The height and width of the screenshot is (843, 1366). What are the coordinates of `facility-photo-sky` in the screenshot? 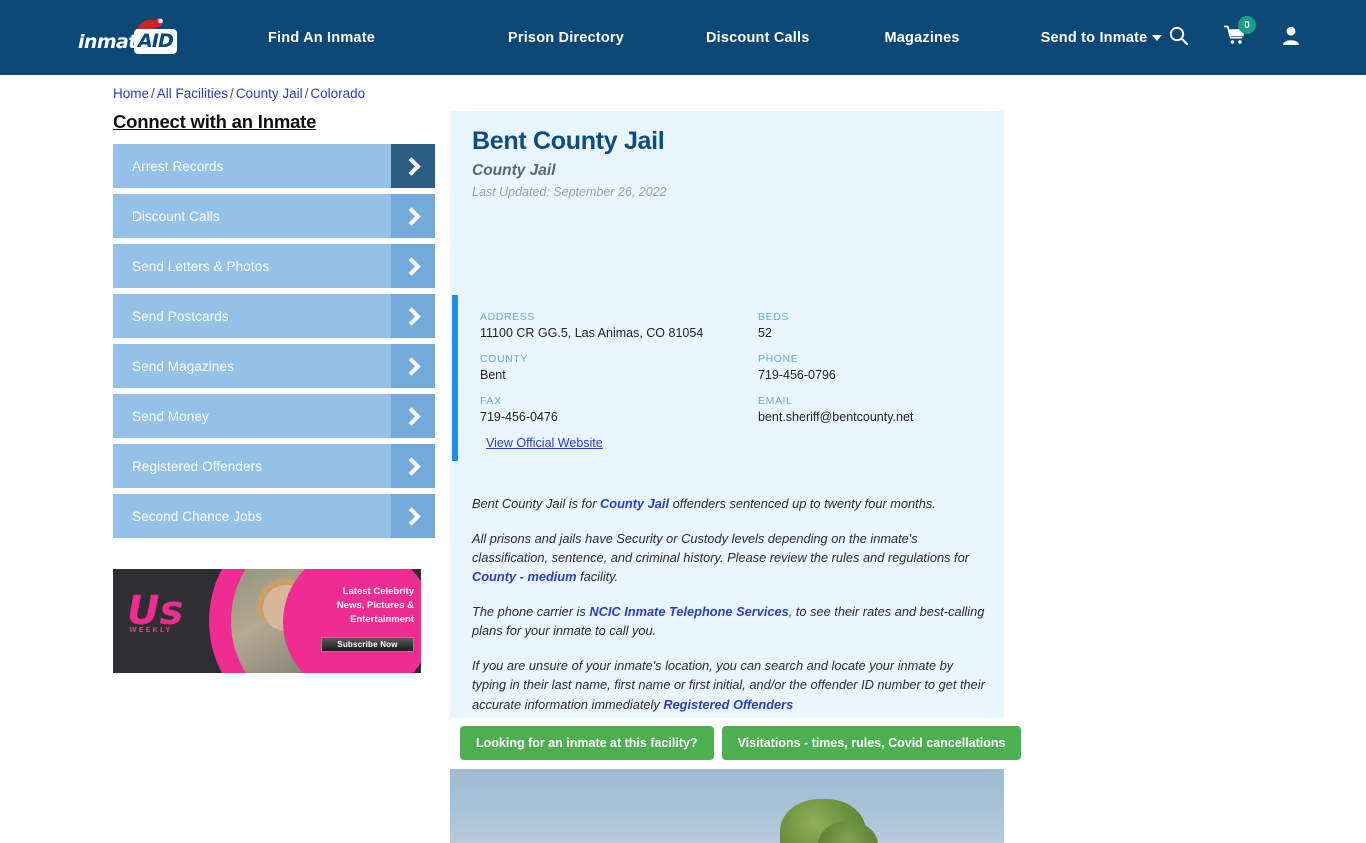 It's located at (727, 806).